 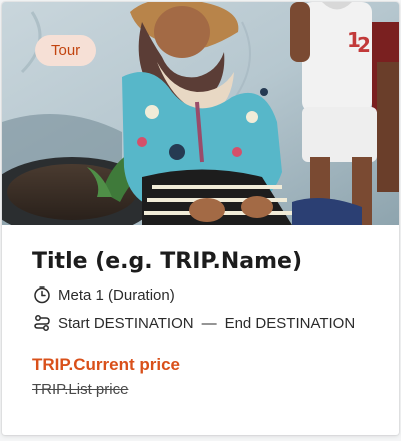 I want to click on list-price: TRIP.List price, so click(x=80, y=389).